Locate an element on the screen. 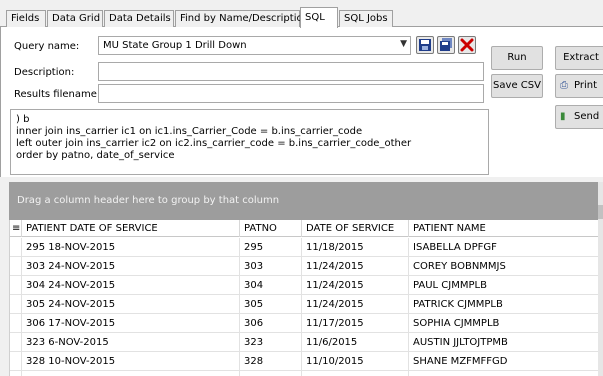  table-cell: 304 24-NOV-2015 is located at coordinates (131, 285).